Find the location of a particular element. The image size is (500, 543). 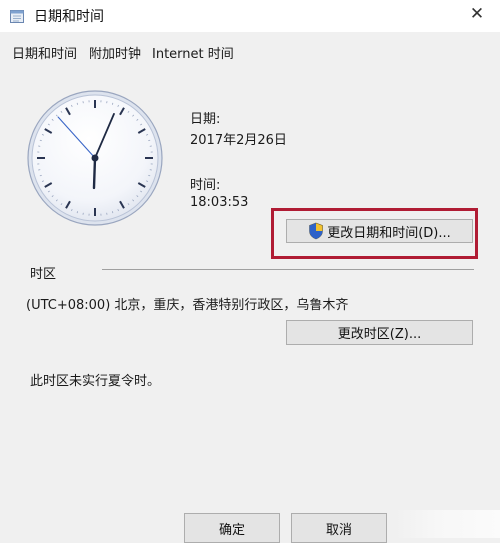

tab-internet-time: Internet 时间 is located at coordinates (193, 52).